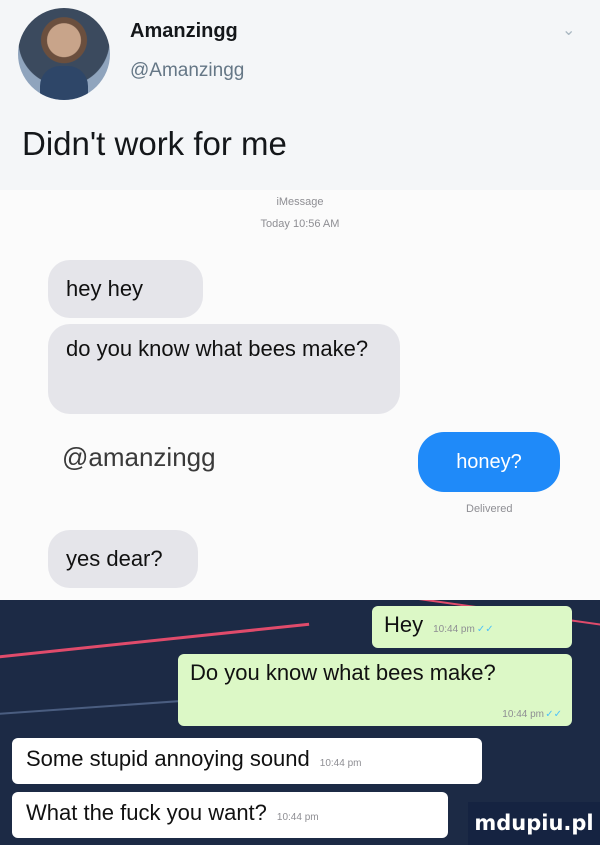  Describe the element at coordinates (489, 509) in the screenshot. I see `delivered-status: Delivered` at that location.